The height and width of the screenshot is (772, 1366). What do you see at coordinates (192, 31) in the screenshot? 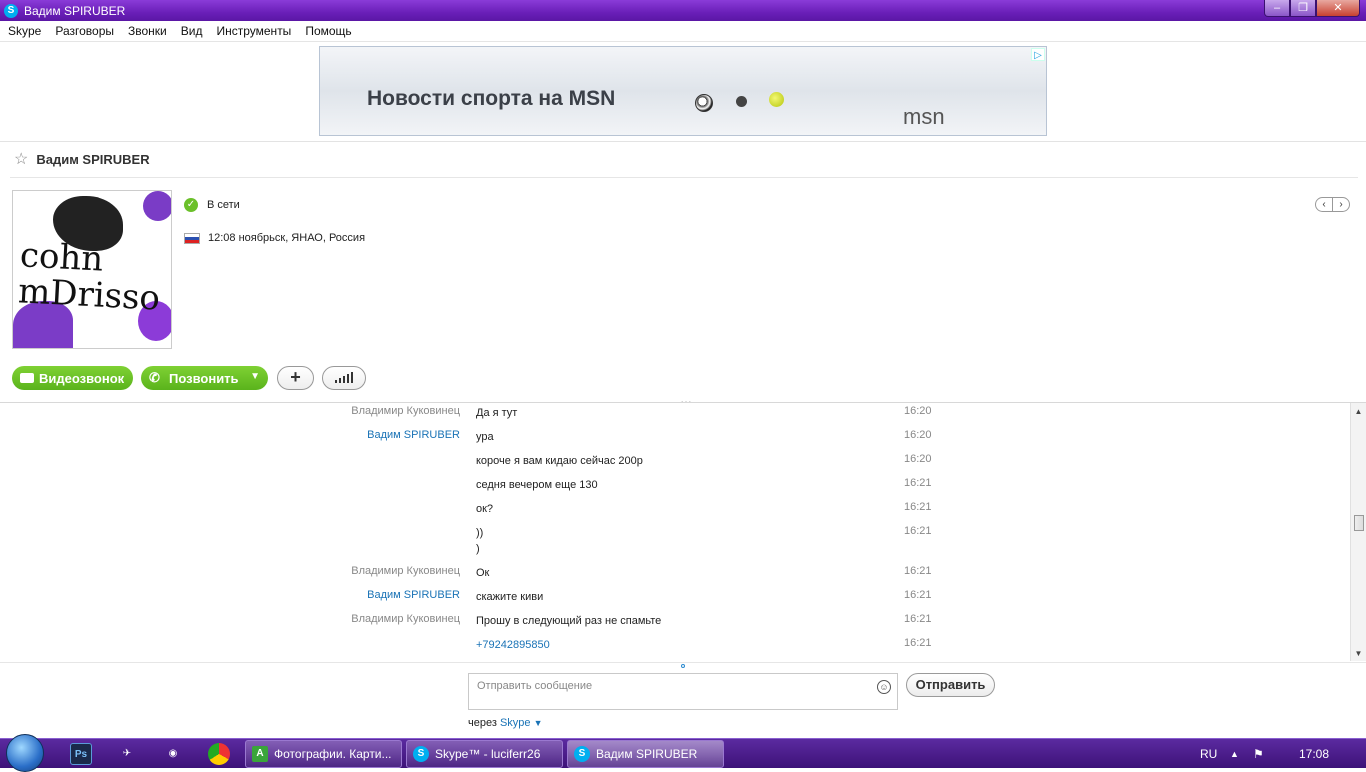
I see `menu-view: Вид` at bounding box center [192, 31].